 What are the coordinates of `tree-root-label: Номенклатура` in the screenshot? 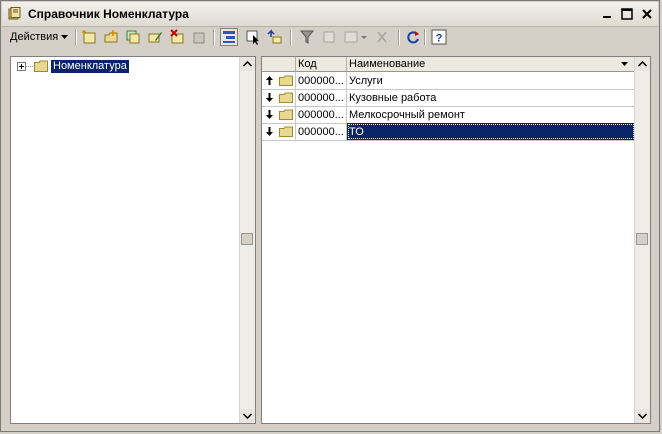 It's located at (90, 66).